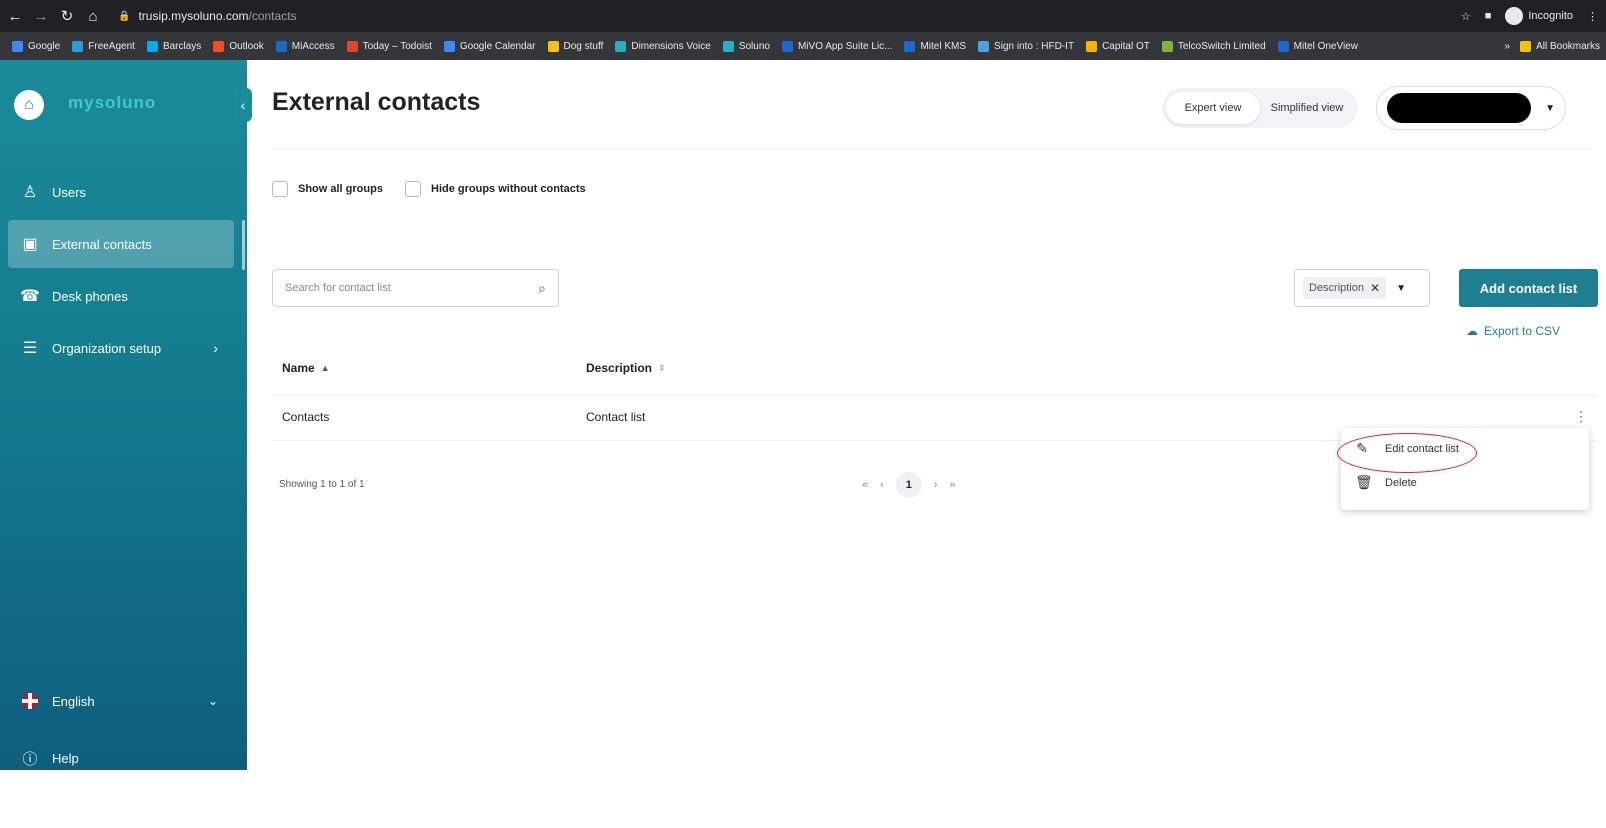  I want to click on sidebar-item-desk-phones: ☎ Desk phones, so click(121, 296).